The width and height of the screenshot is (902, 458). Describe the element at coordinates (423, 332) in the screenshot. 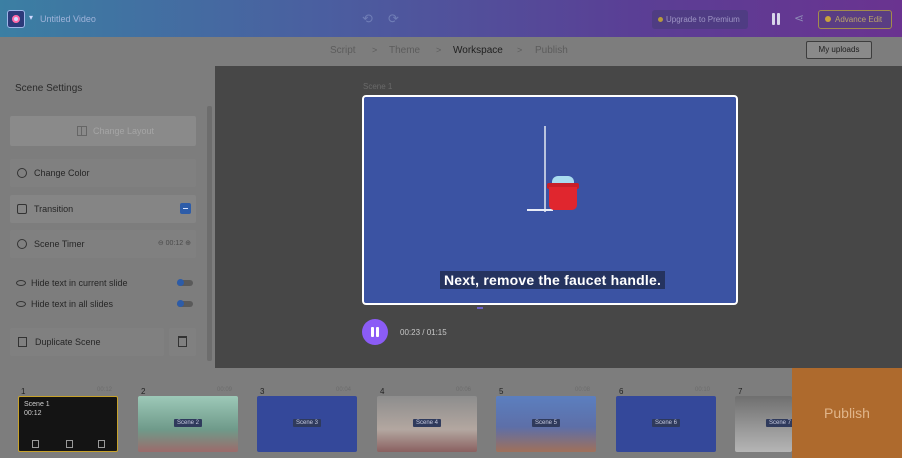

I see `playback-time: 00:23 / 01:15` at that location.